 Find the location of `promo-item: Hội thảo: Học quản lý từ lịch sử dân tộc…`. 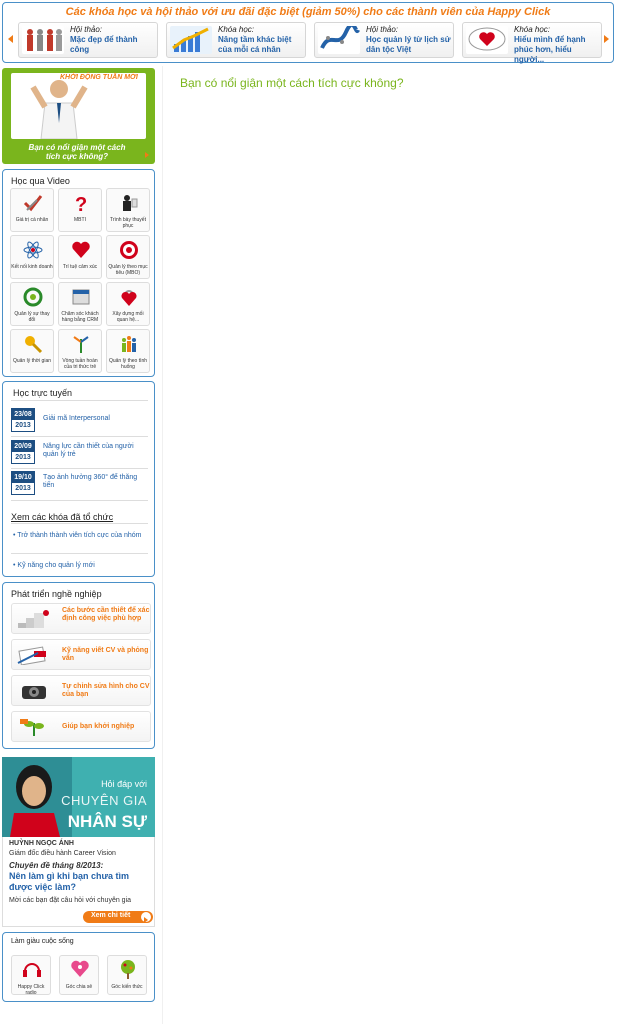

promo-item: Hội thảo: Học quản lý từ lịch sử dân tộc… is located at coordinates (384, 40).